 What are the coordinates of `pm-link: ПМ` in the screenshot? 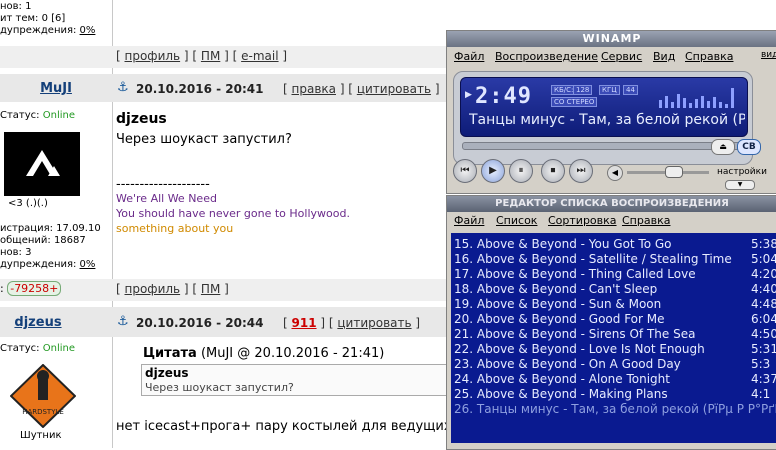 It's located at (210, 56).